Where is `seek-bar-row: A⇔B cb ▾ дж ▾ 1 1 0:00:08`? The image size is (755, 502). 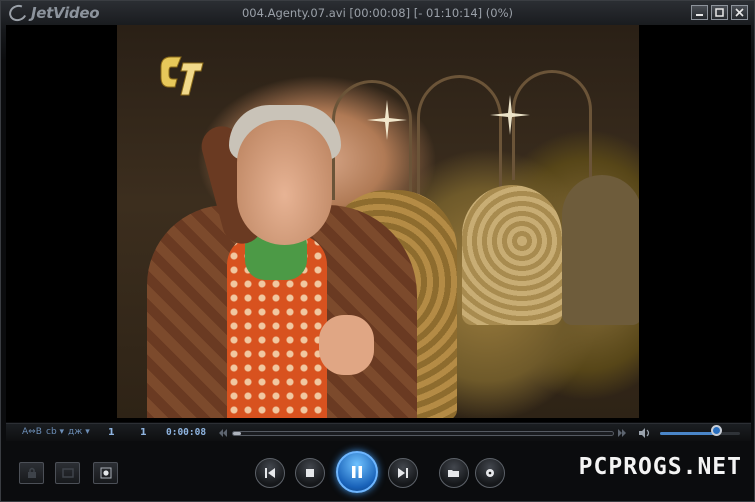 seek-bar-row: A⇔B cb ▾ дж ▾ 1 1 0:00:08 is located at coordinates (378, 432).